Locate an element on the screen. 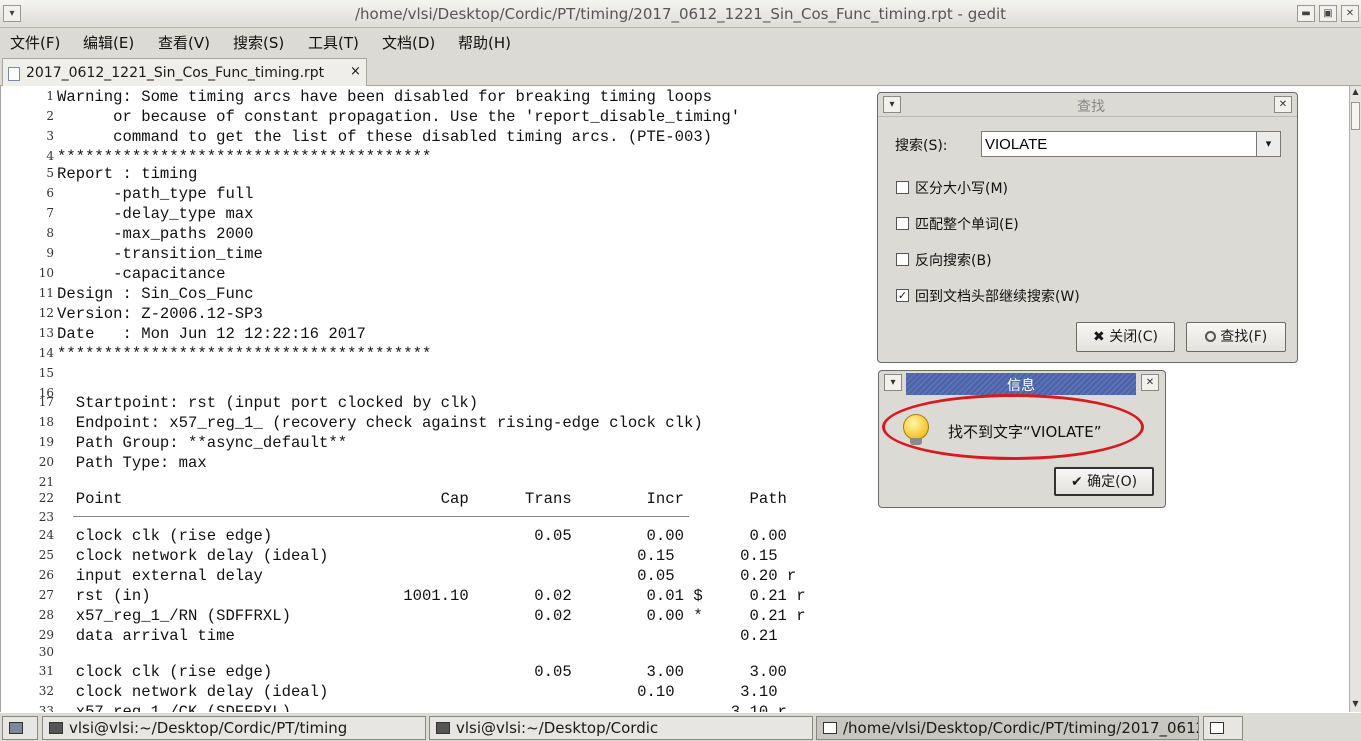 This screenshot has width=1361, height=741. gedit-icon is located at coordinates (830, 728).